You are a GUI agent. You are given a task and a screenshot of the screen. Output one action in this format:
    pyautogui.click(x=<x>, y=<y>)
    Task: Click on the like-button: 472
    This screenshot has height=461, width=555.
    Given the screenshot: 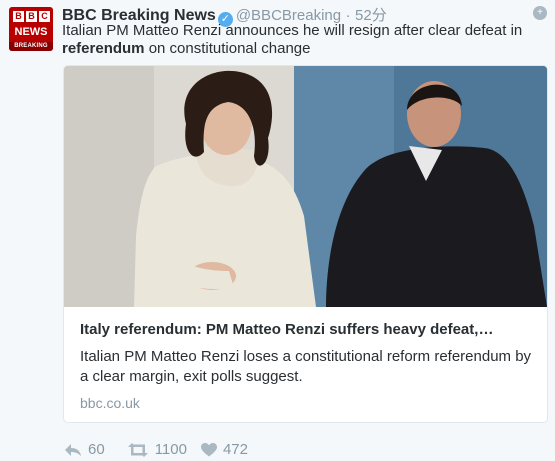 What is the action you would take?
    pyautogui.click(x=224, y=449)
    